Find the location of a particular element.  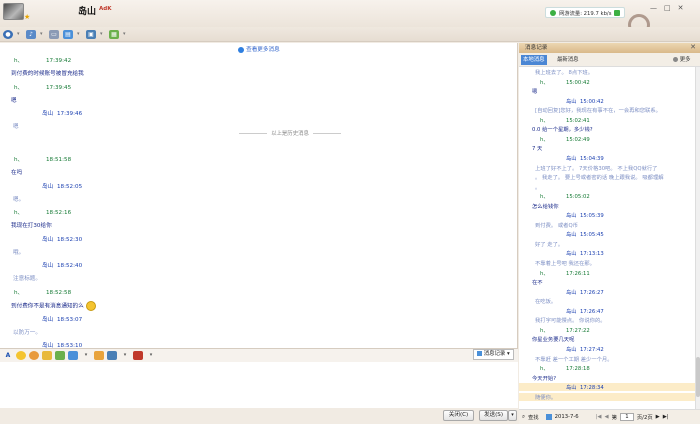

close-window-icon: ✕ is located at coordinates (681, 8).